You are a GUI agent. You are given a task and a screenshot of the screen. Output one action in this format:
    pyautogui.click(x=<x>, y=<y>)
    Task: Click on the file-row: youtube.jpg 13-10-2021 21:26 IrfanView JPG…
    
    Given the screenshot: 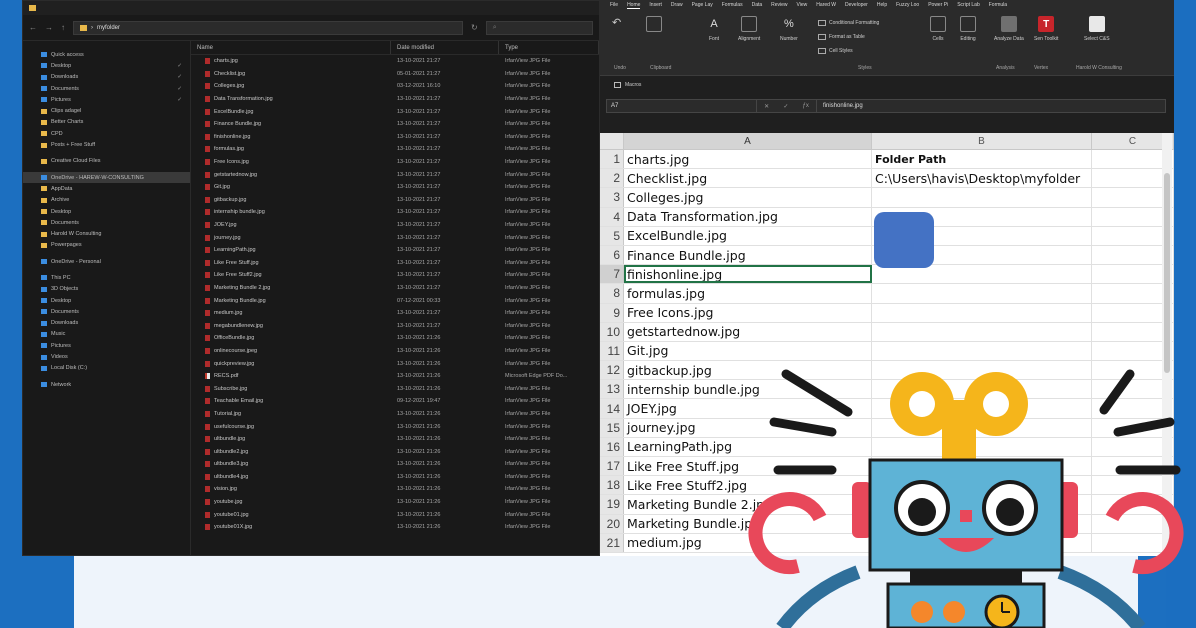 What is the action you would take?
    pyautogui.click(x=395, y=502)
    